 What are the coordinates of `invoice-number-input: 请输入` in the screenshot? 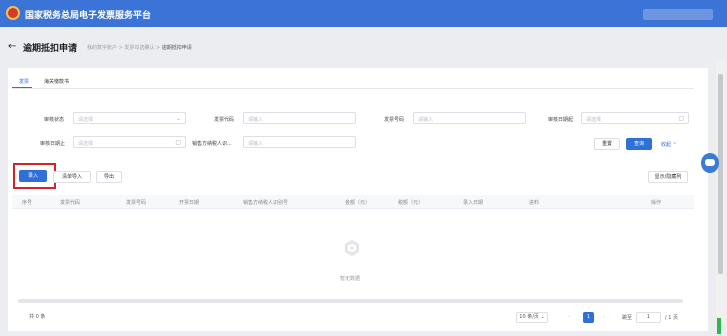 It's located at (469, 118).